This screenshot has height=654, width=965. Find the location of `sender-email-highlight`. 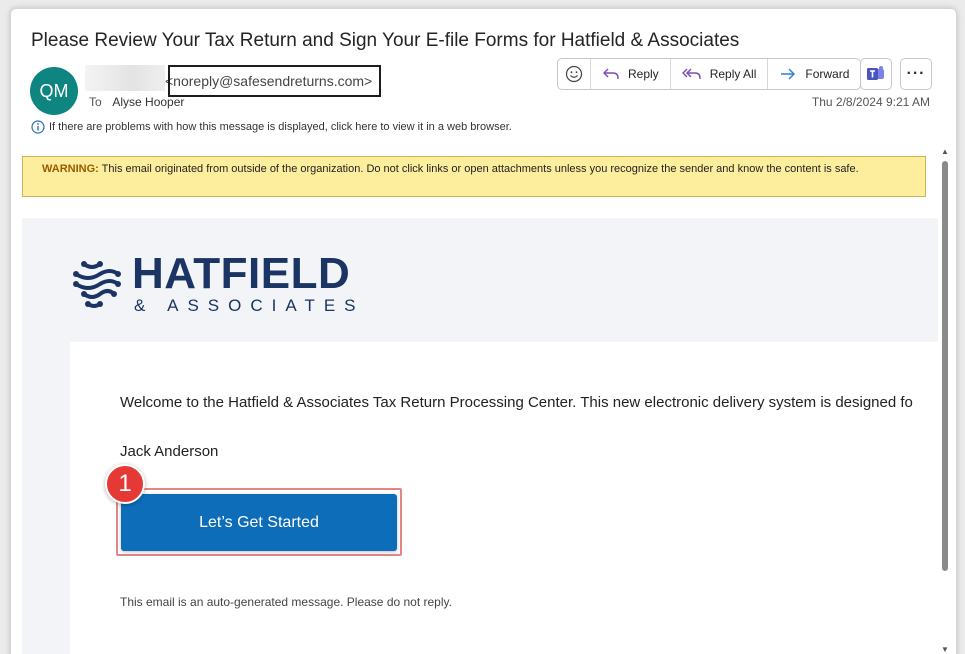

sender-email-highlight is located at coordinates (274, 81).